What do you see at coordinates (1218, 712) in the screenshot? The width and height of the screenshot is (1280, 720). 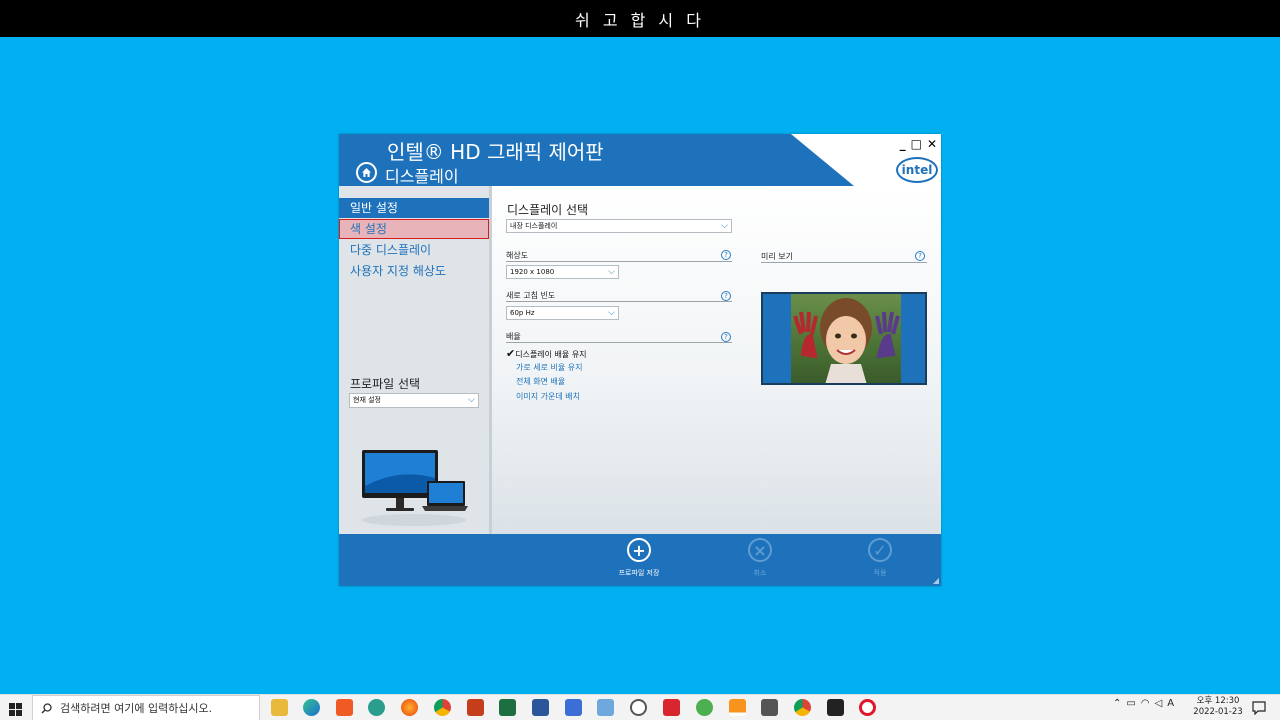 I see `clock-date: 2022-01-23` at bounding box center [1218, 712].